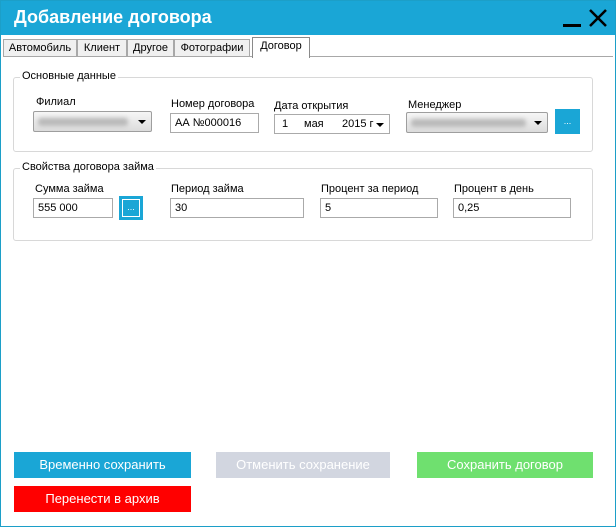 This screenshot has width=616, height=527. Describe the element at coordinates (370, 189) in the screenshot. I see `rate-period-label: Процент за период` at that location.